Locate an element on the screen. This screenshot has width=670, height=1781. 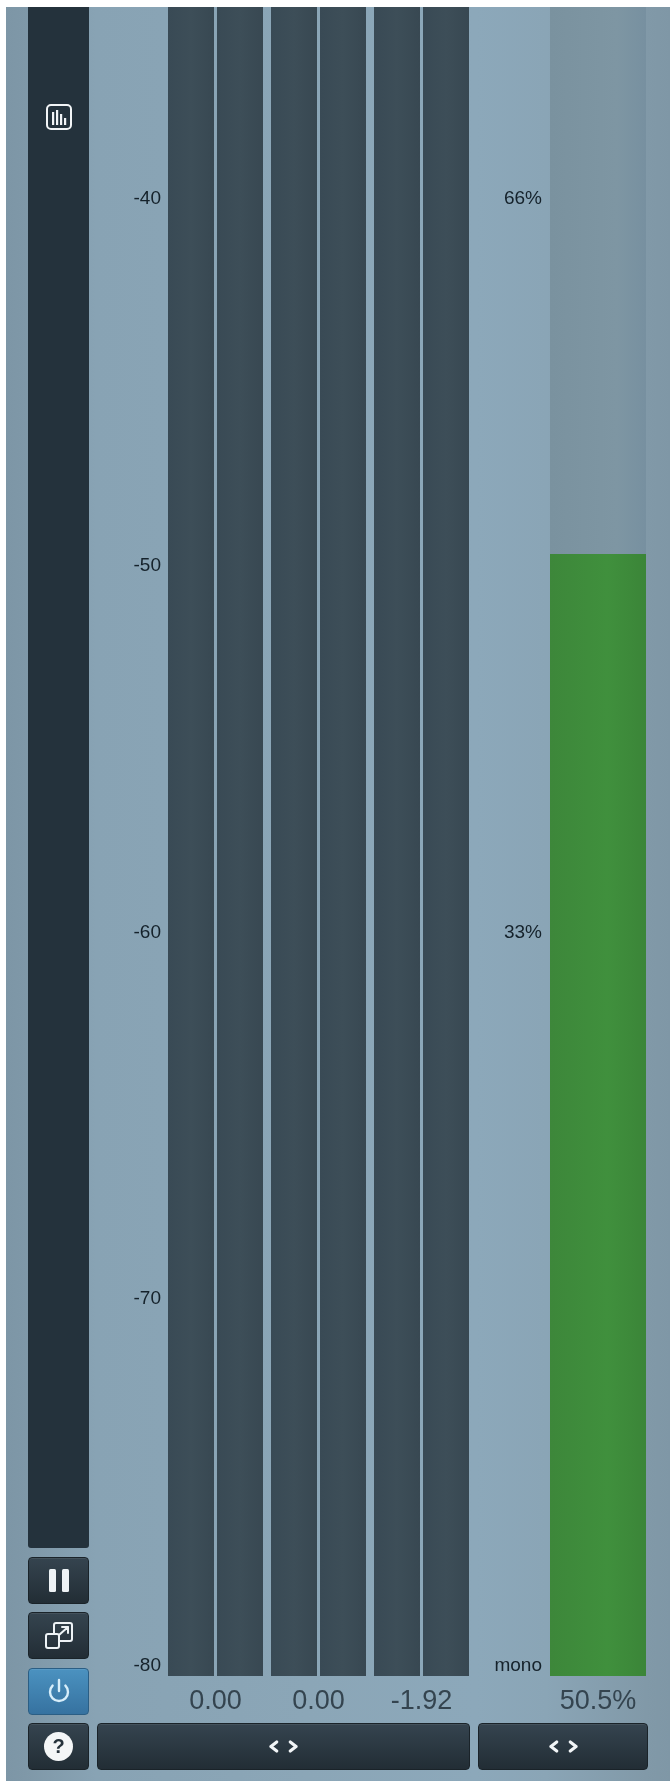
meter-reading: -1.92 is located at coordinates (421, 1699).